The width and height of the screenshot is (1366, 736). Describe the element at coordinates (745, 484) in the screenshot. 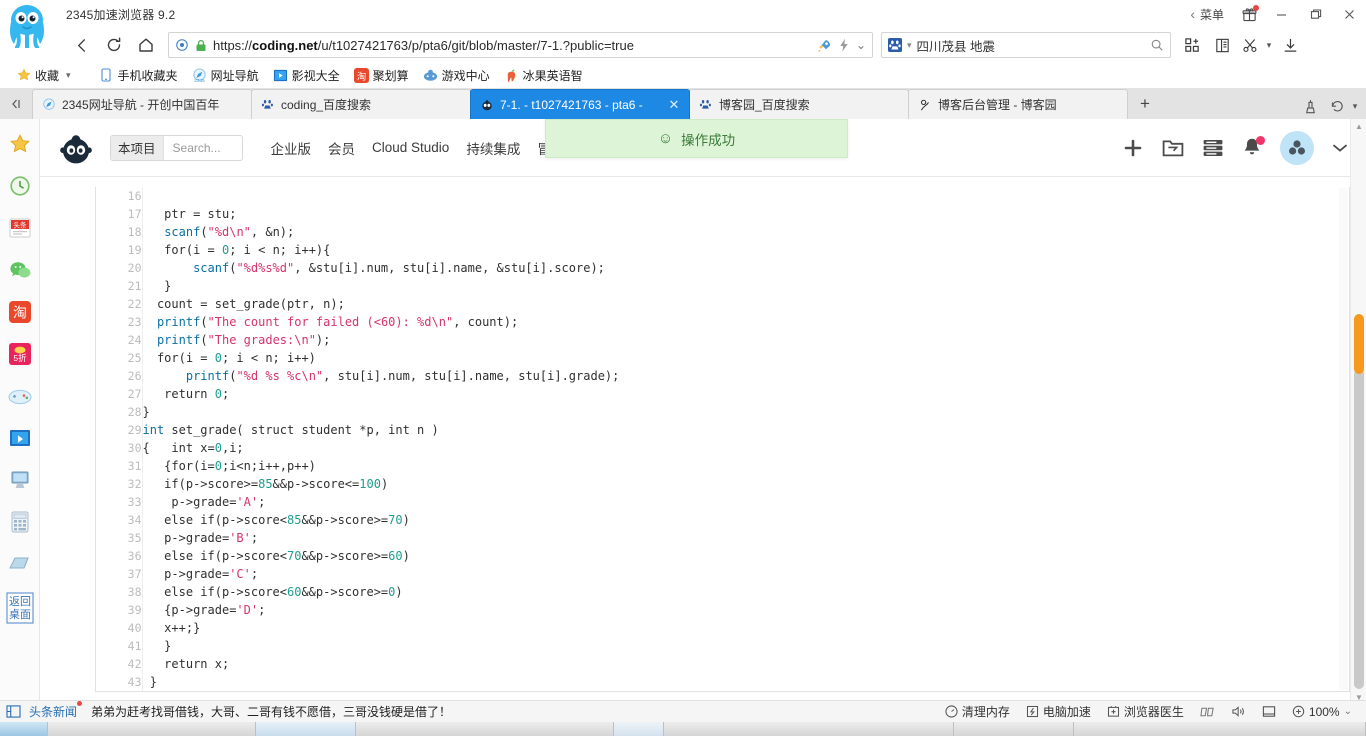

I see `code-text: if(p->score>=85&&p->score<=100)` at that location.